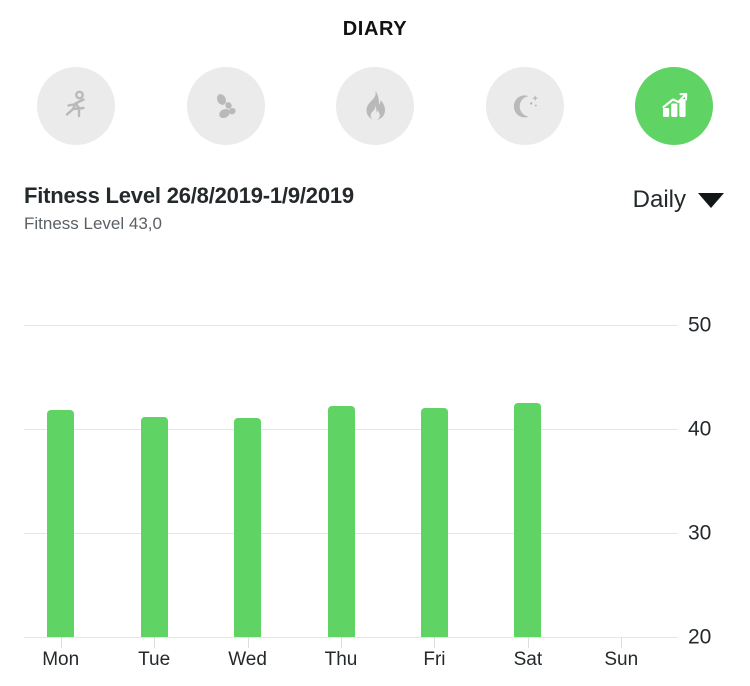  I want to click on tab-calories, so click(375, 106).